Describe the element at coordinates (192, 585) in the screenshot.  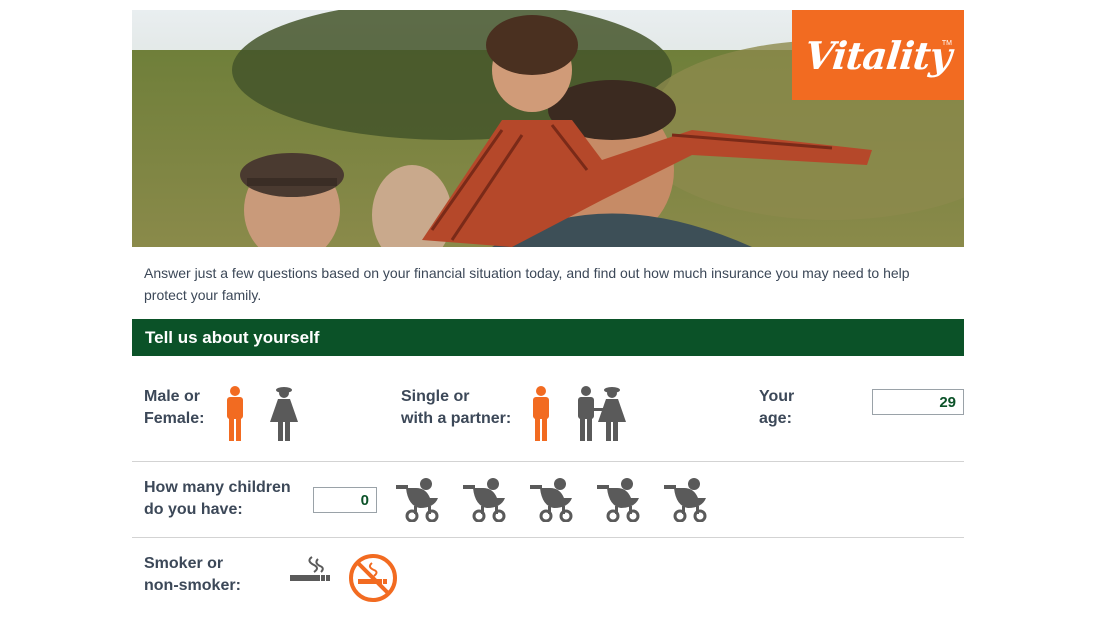
I see `smoker-label-line2: non-smoker:` at that location.